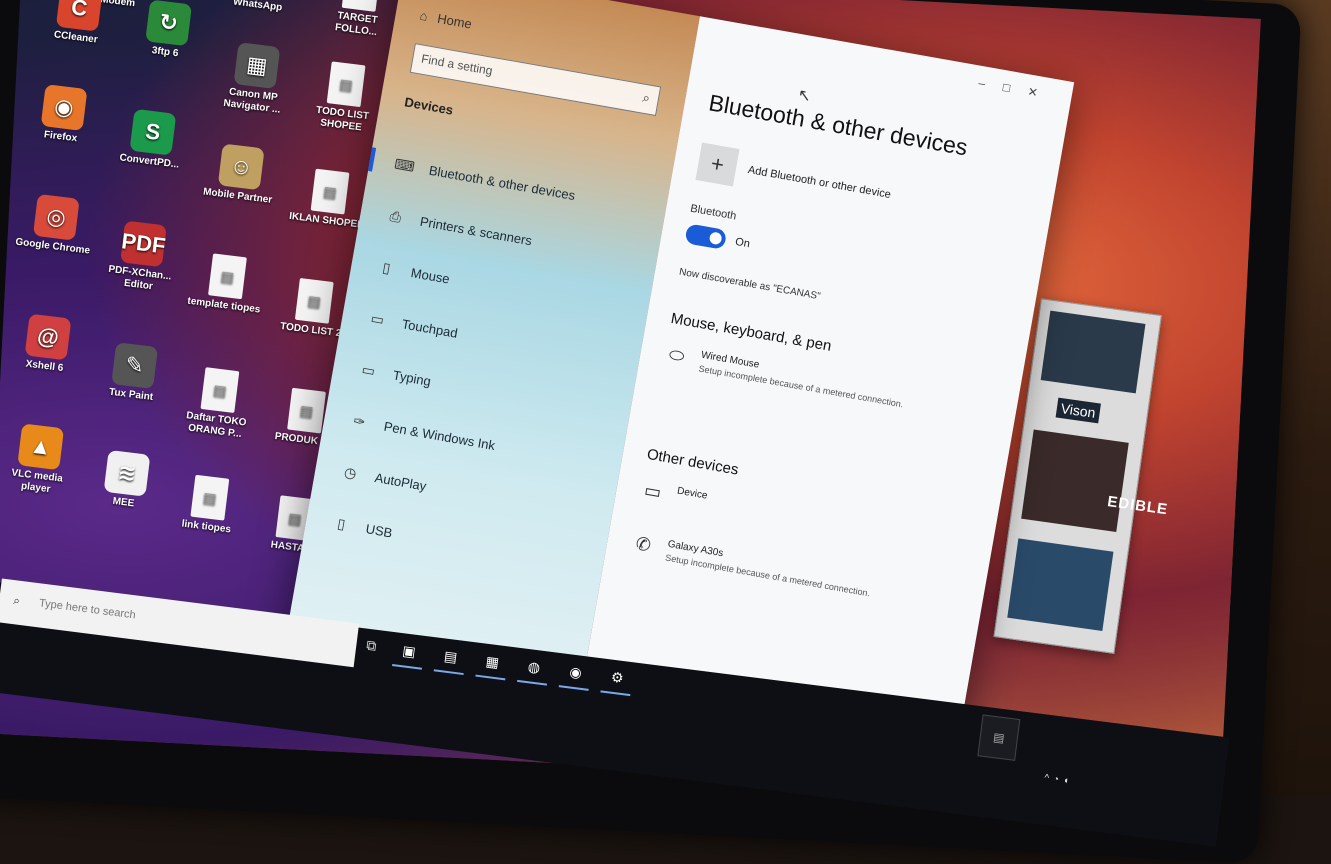  What do you see at coordinates (371, 646) in the screenshot?
I see `task-view-icon: ⧉` at bounding box center [371, 646].